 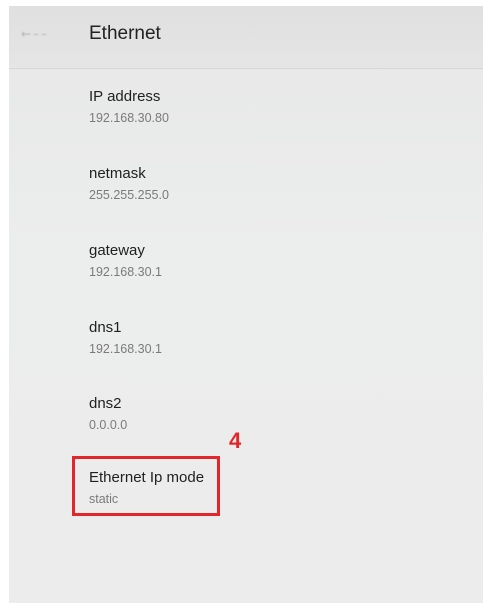 I want to click on setting-label: IP address, so click(x=125, y=96).